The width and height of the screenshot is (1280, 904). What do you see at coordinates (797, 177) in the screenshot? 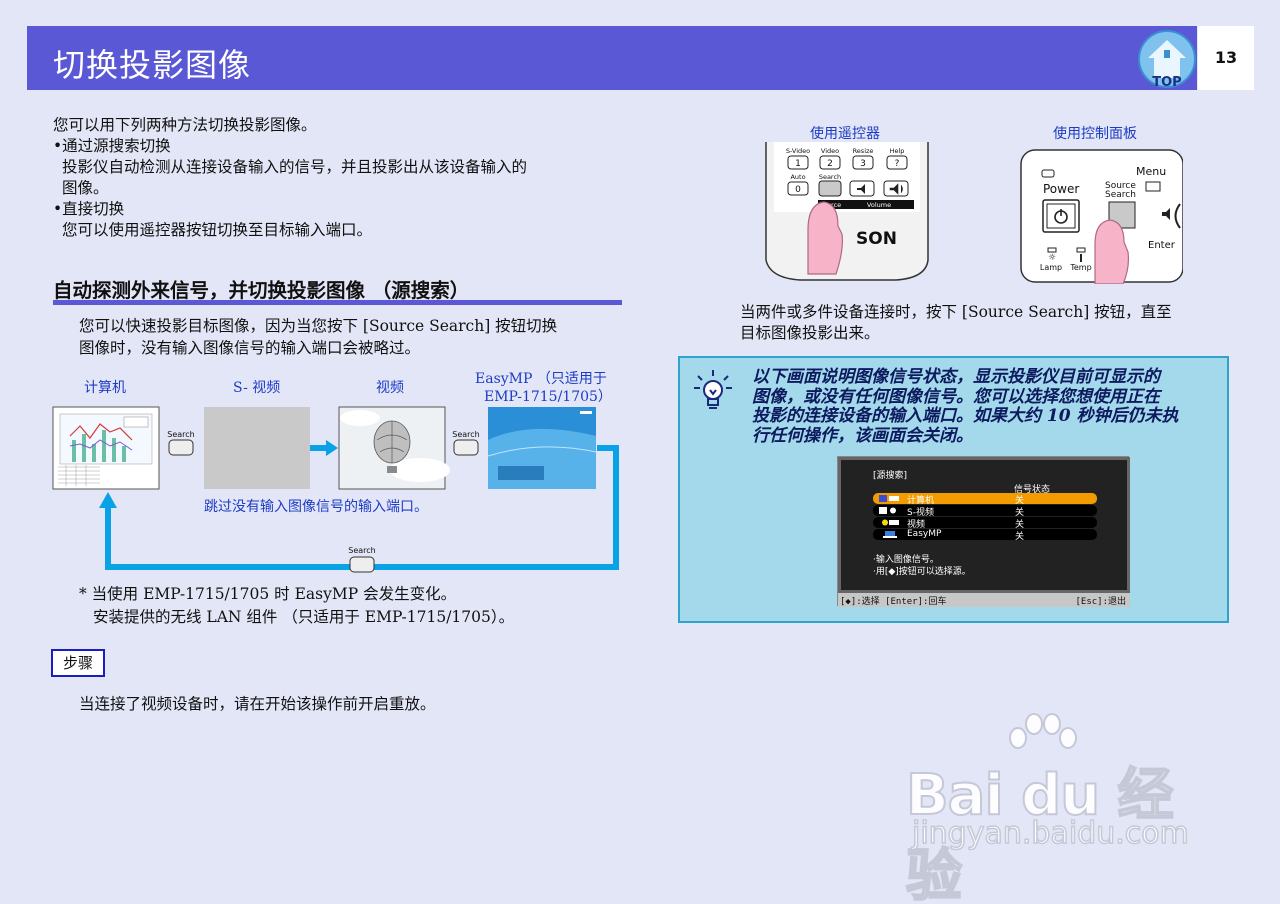
I see `svg-text: Auto` at bounding box center [797, 177].